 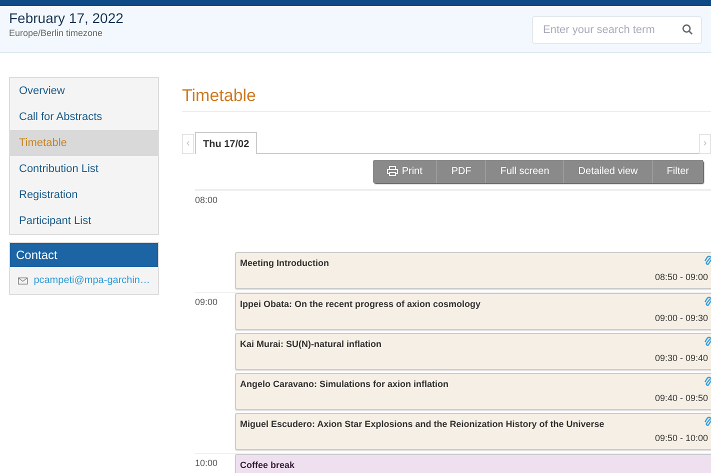 I want to click on entry-title: Ippei Obata: On the recent progress of axion cosmology, so click(x=360, y=304).